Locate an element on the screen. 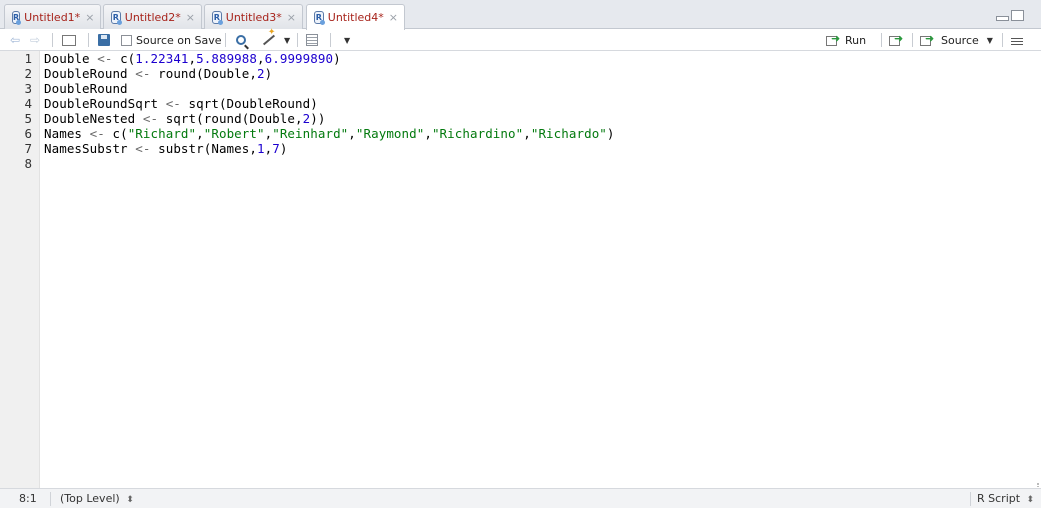 The height and width of the screenshot is (508, 1041). tab-untitled1: R Untitled1* × is located at coordinates (52, 16).